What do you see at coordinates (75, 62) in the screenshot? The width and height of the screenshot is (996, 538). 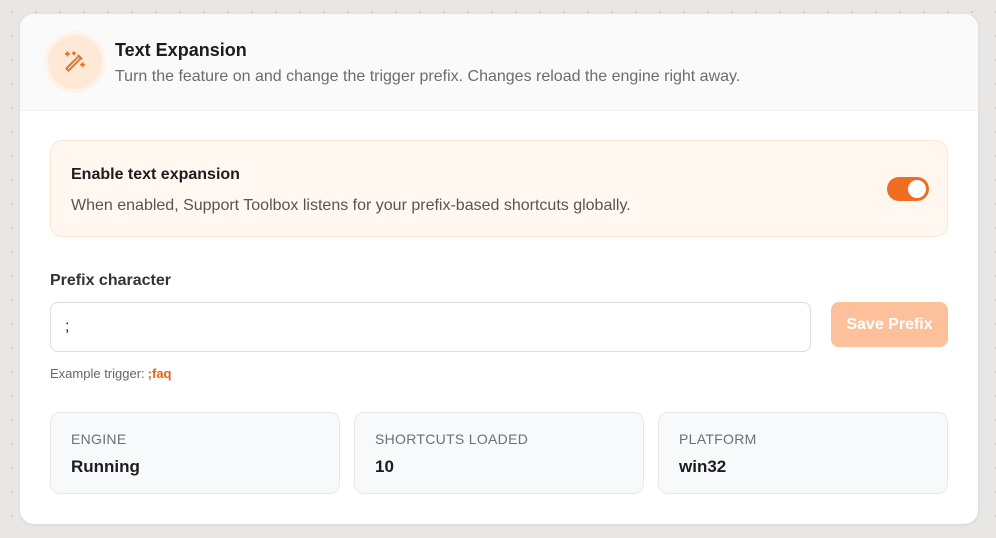 I see `magic-wand-icon` at bounding box center [75, 62].